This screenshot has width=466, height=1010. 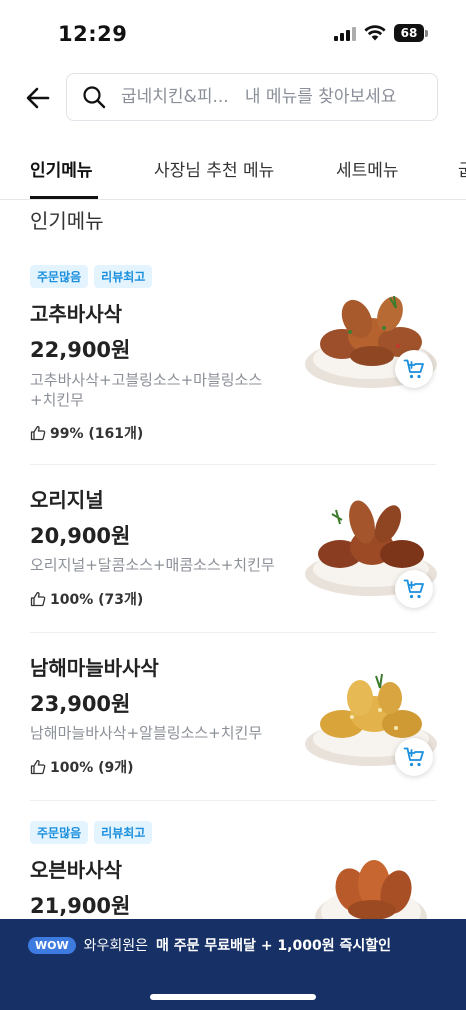 I want to click on back-button, so click(x=38, y=98).